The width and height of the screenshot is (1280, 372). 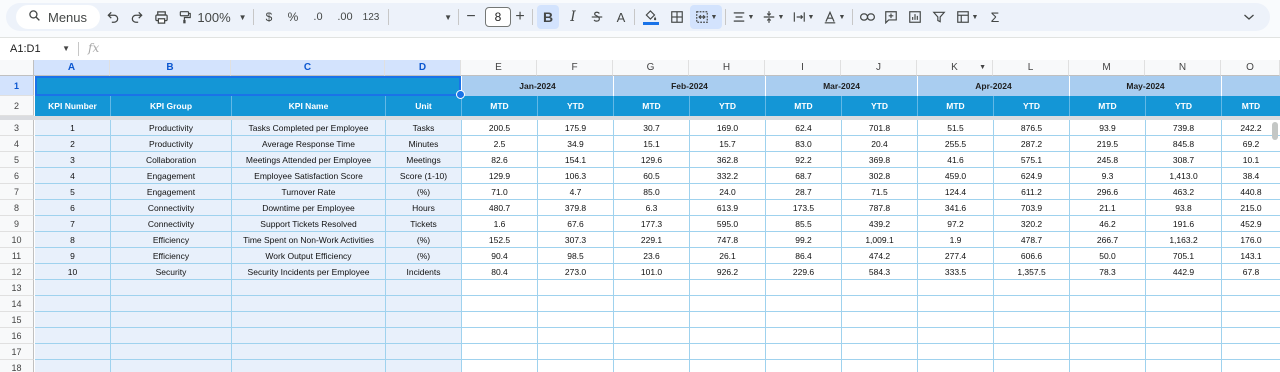 I want to click on table-cell: 307.3, so click(x=576, y=240).